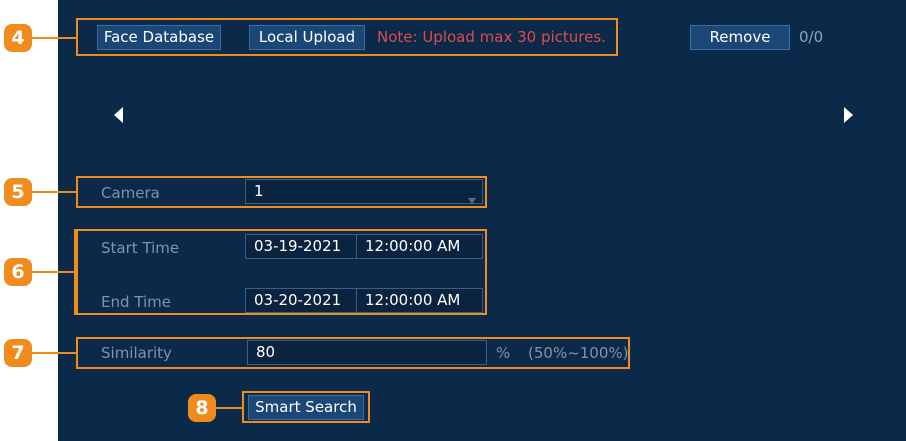 Image resolution: width=906 pixels, height=441 pixels. What do you see at coordinates (307, 37) in the screenshot?
I see `local-upload-button: Local Upload` at bounding box center [307, 37].